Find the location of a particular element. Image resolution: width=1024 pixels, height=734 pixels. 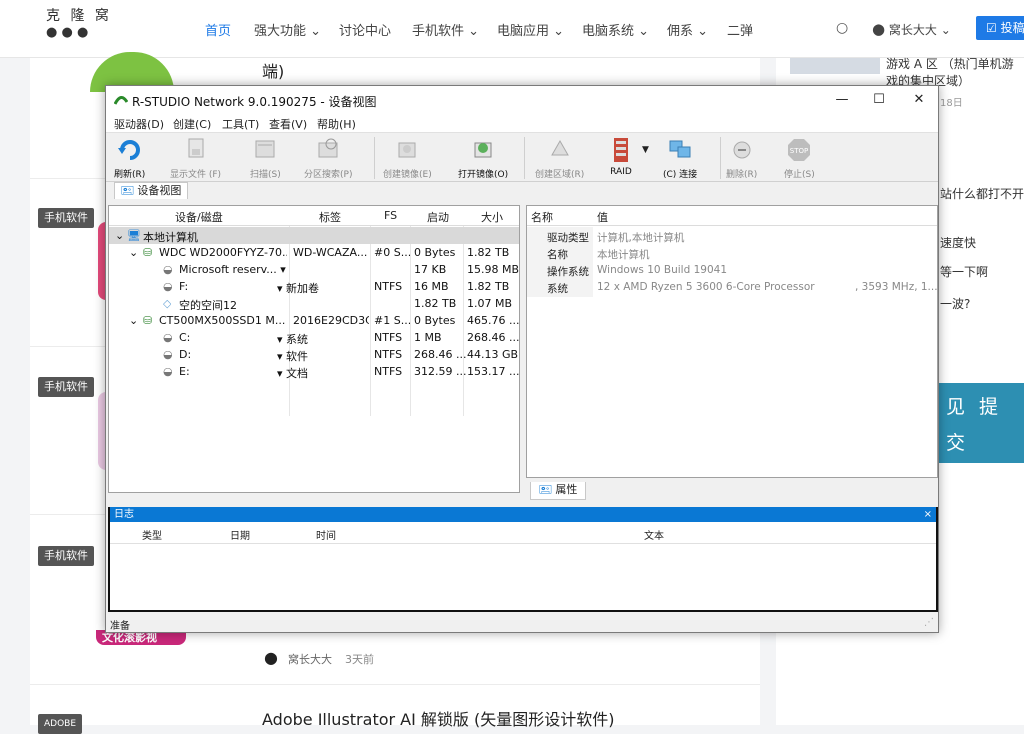

col-name: 名称 is located at coordinates (542, 217).